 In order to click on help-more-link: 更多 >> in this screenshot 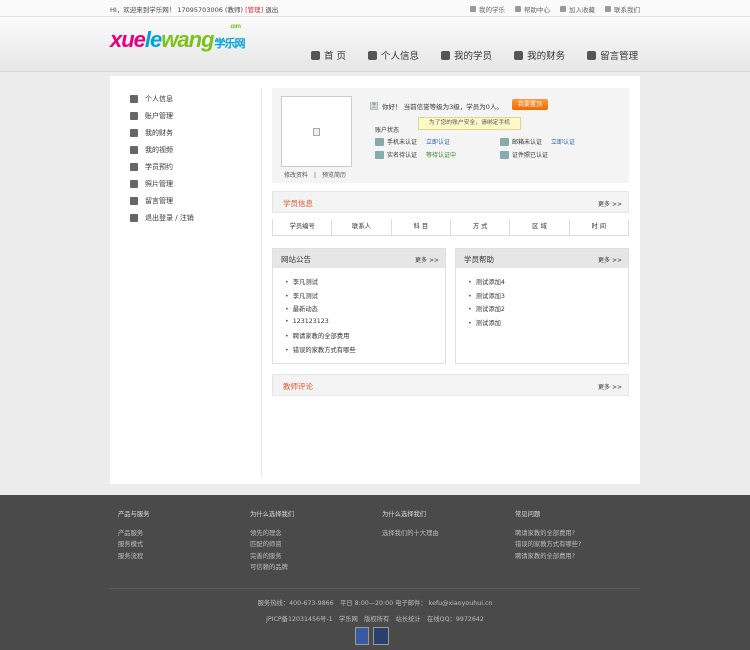, I will do `click(610, 259)`.